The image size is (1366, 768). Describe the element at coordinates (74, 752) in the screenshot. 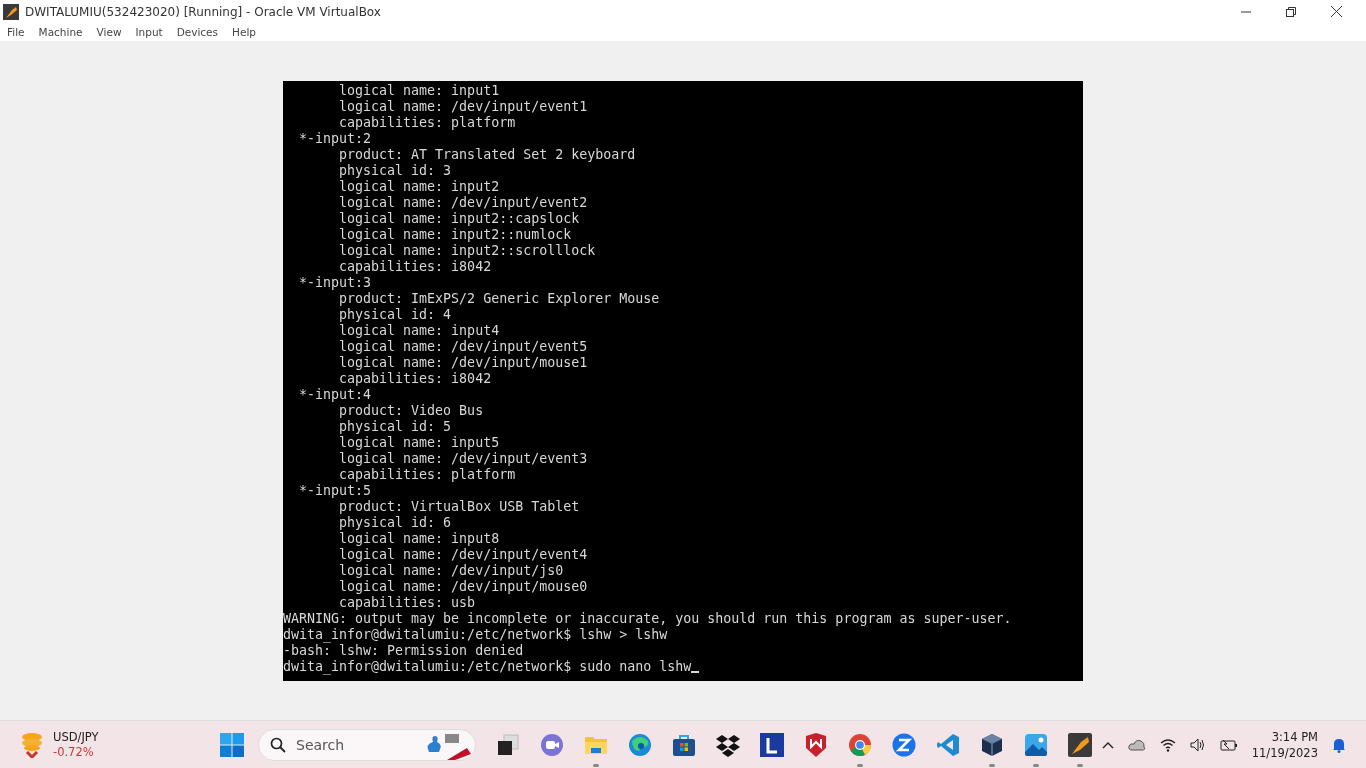

I see `rate-change: -0.72%` at that location.